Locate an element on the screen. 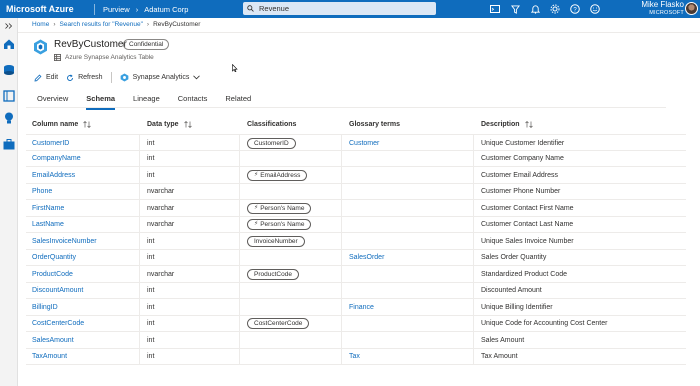 The height and width of the screenshot is (386, 700). directory-filter-icon is located at coordinates (515, 9).